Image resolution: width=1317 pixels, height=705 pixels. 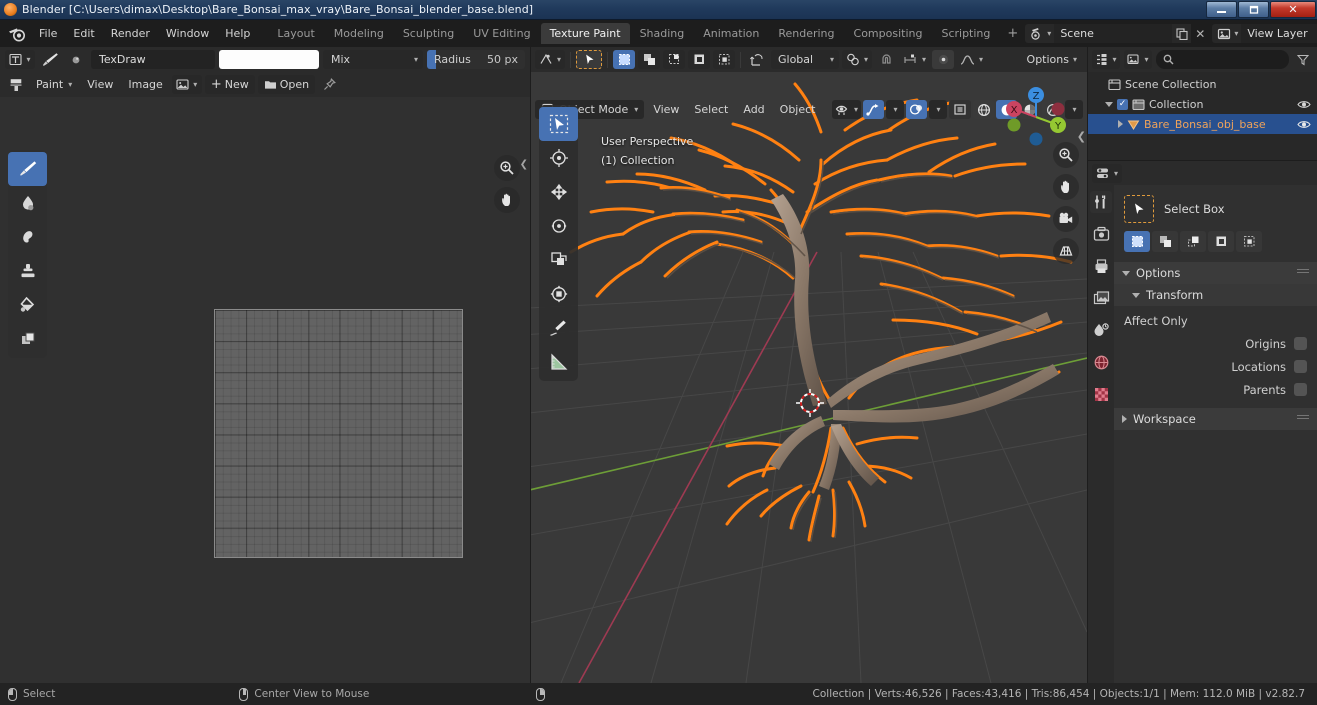 I want to click on editor-type-button-3d: ▾, so click(x=550, y=59).